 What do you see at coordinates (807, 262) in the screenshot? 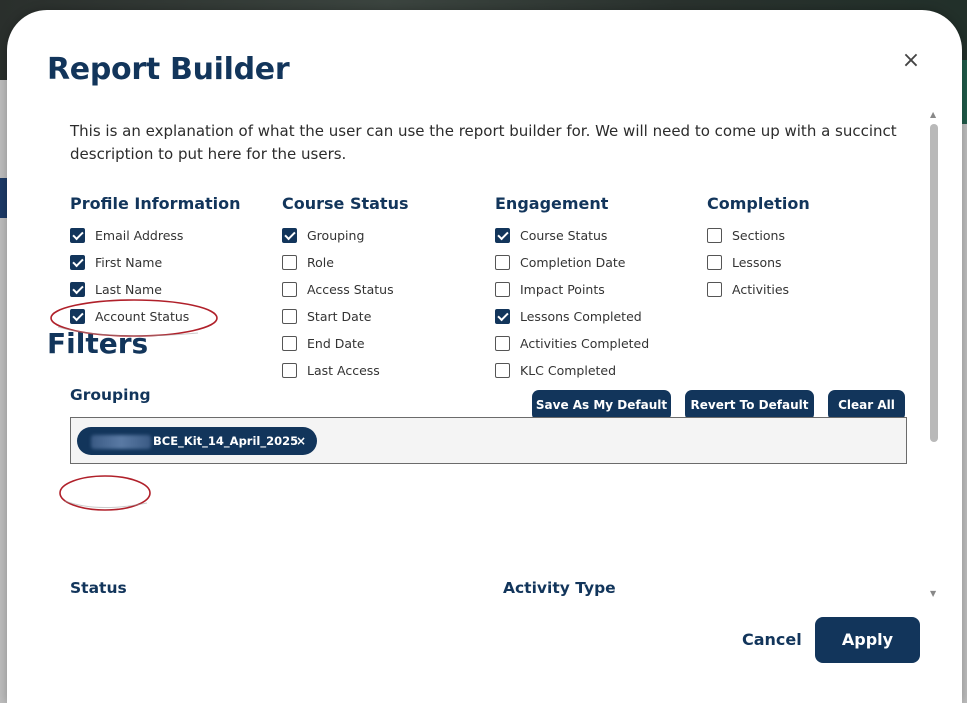
I see `checkbox-lessons: Lessons` at bounding box center [807, 262].